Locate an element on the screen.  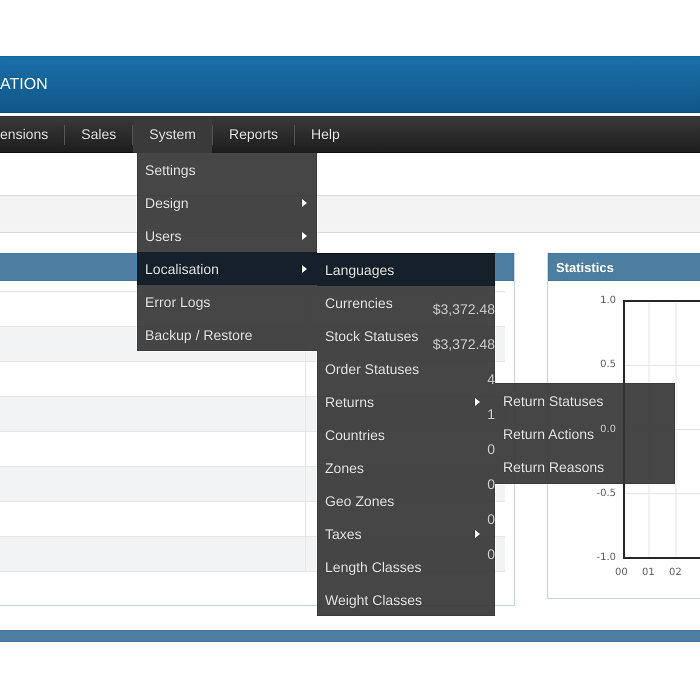
menu-item: Zones is located at coordinates (340, 467).